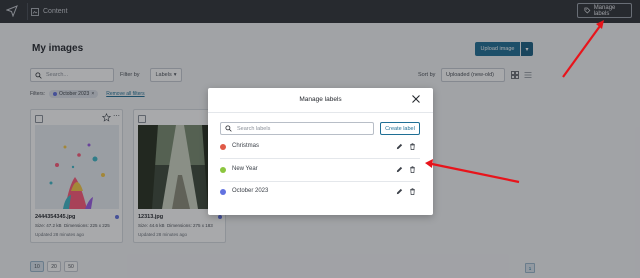  Describe the element at coordinates (581, 51) in the screenshot. I see `arrow-to-manage-labels` at that location.